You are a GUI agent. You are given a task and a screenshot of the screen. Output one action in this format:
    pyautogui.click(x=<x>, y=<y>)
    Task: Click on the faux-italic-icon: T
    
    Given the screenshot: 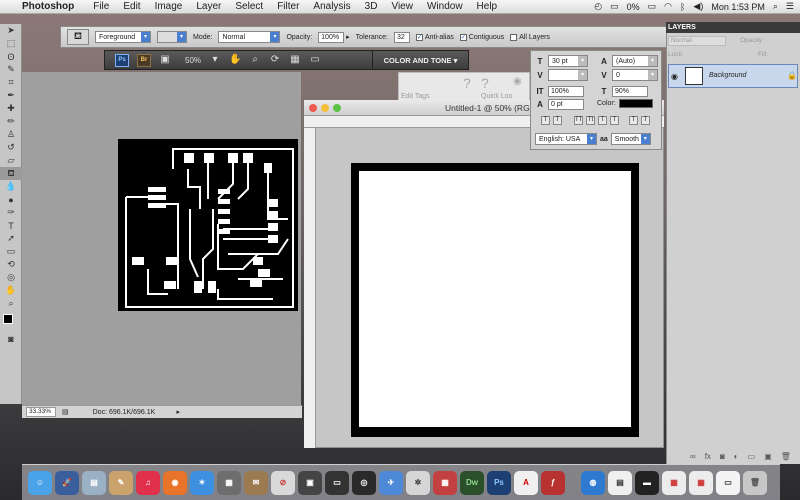 What is the action you would take?
    pyautogui.click(x=557, y=120)
    